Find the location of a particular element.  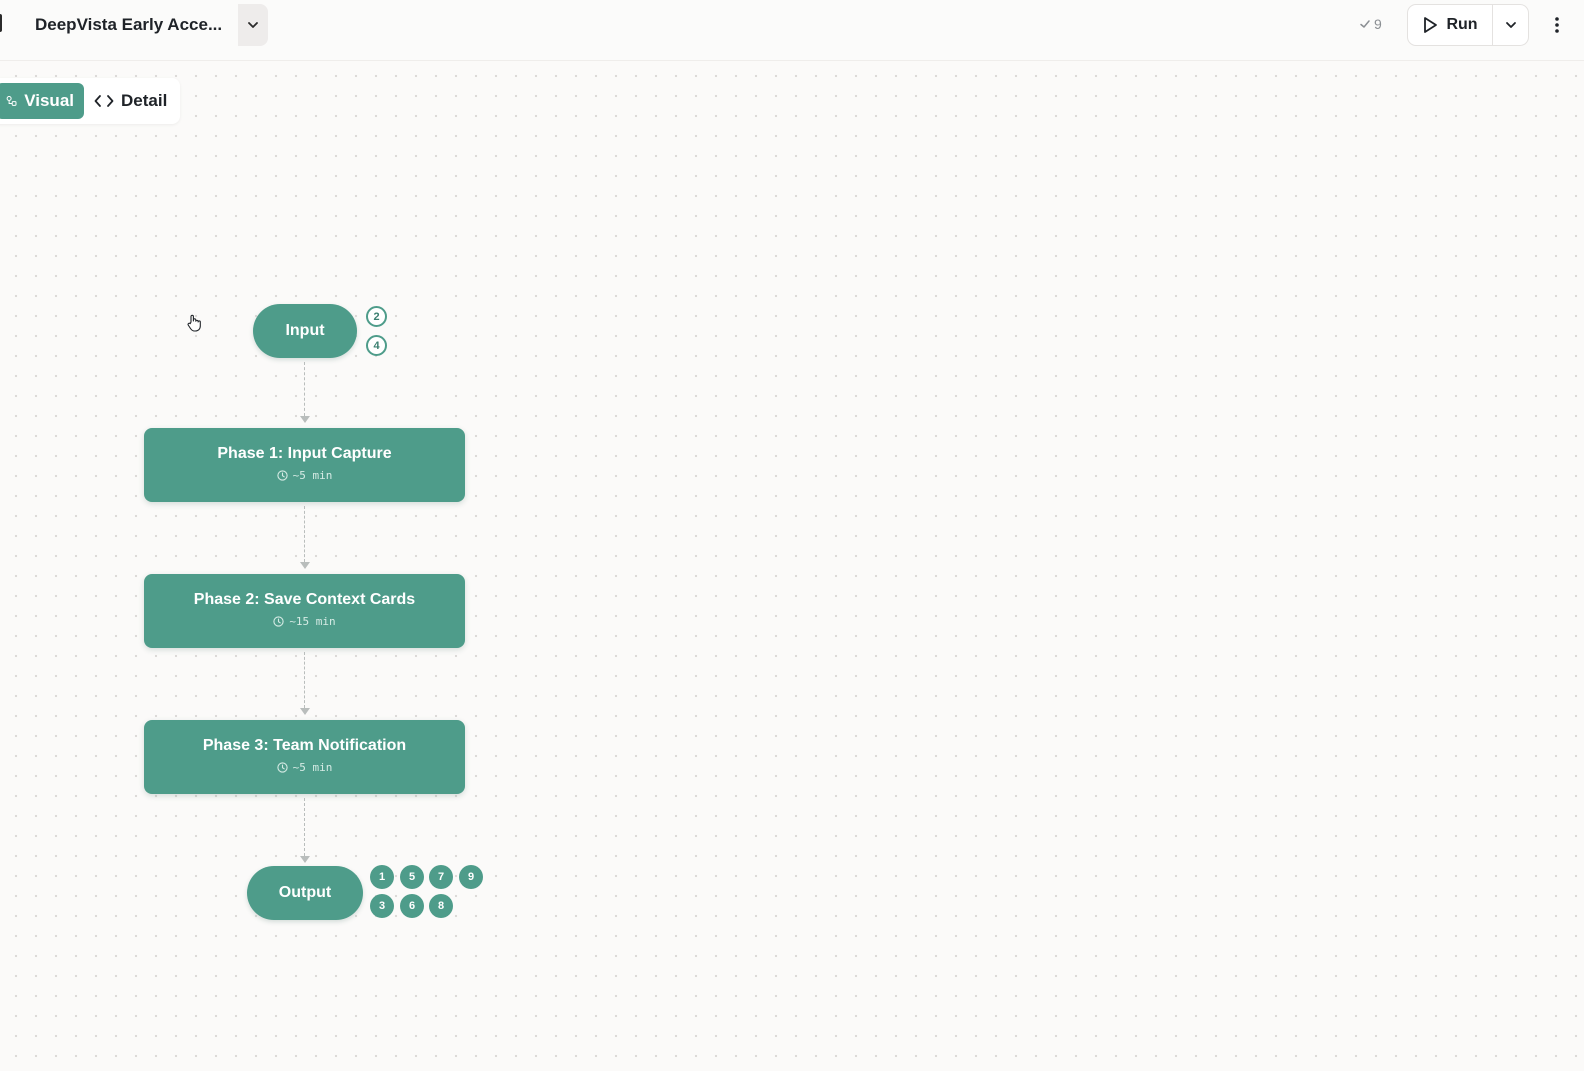

output-badge-label: 1 is located at coordinates (382, 877).